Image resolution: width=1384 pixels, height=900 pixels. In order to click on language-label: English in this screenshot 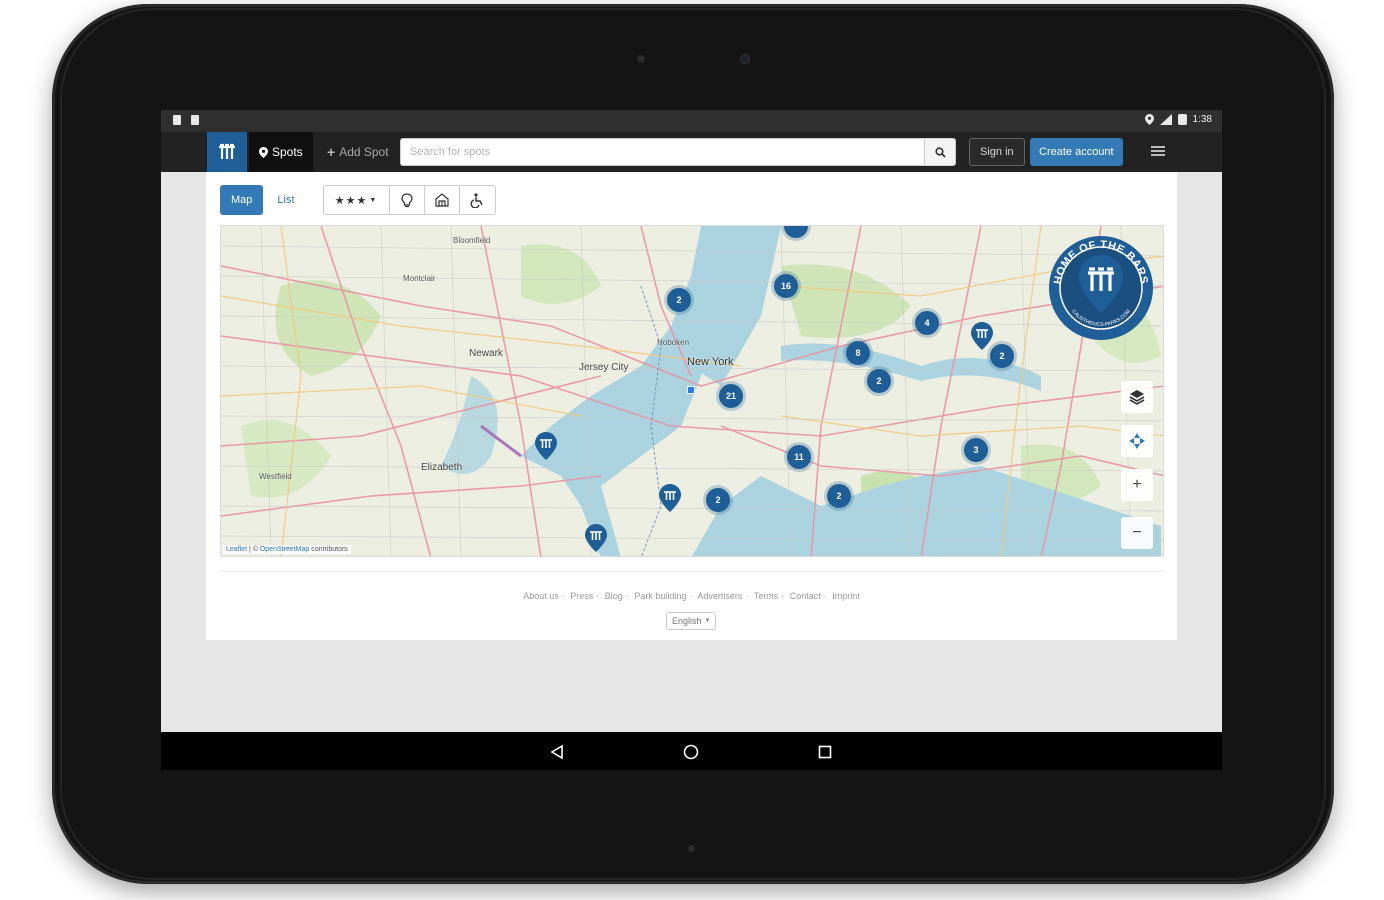, I will do `click(687, 621)`.